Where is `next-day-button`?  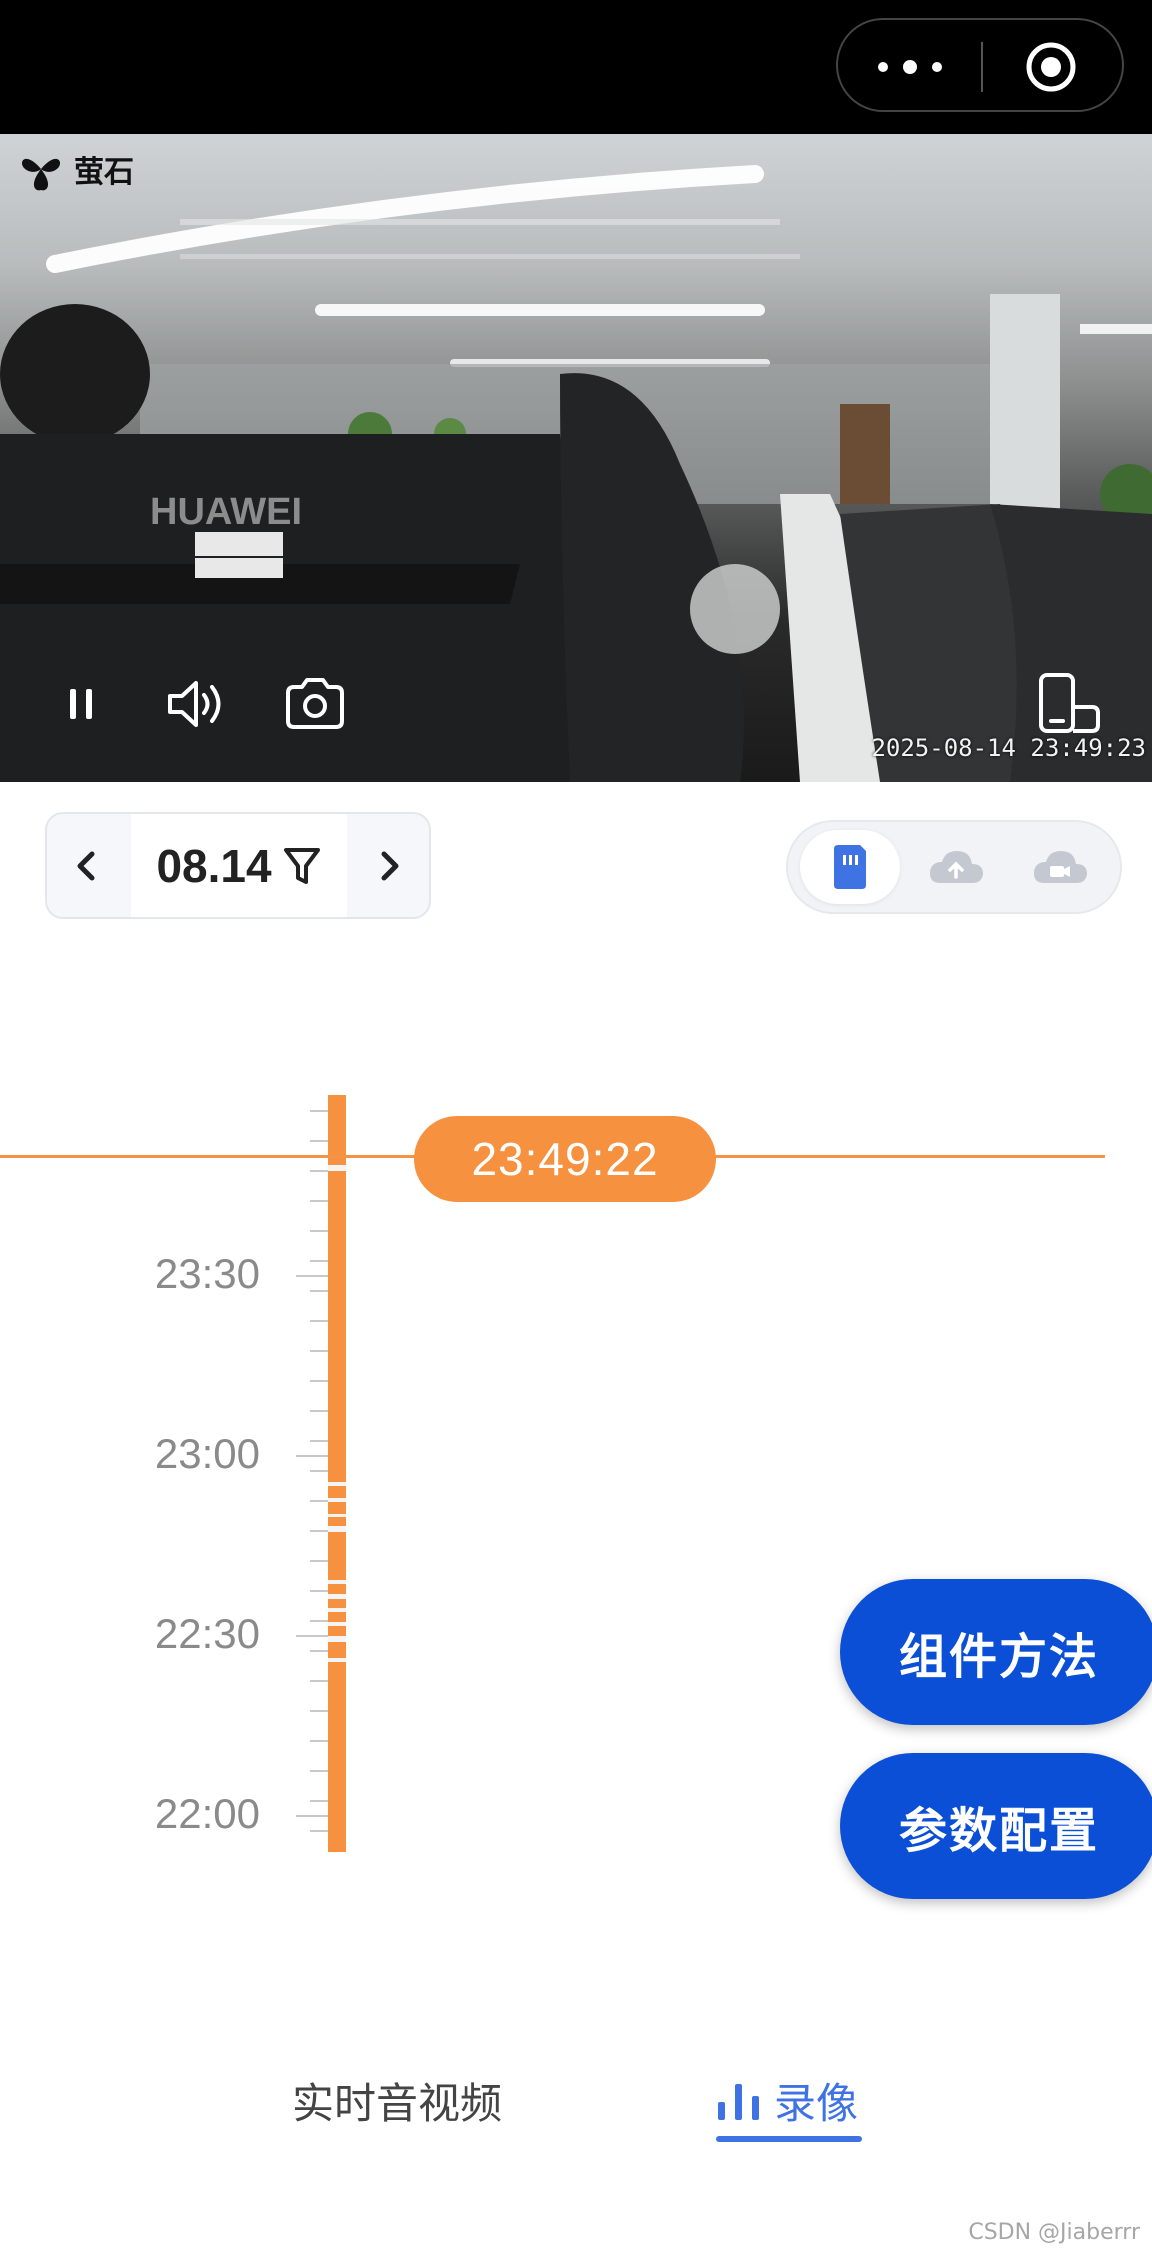
next-day-button is located at coordinates (389, 865).